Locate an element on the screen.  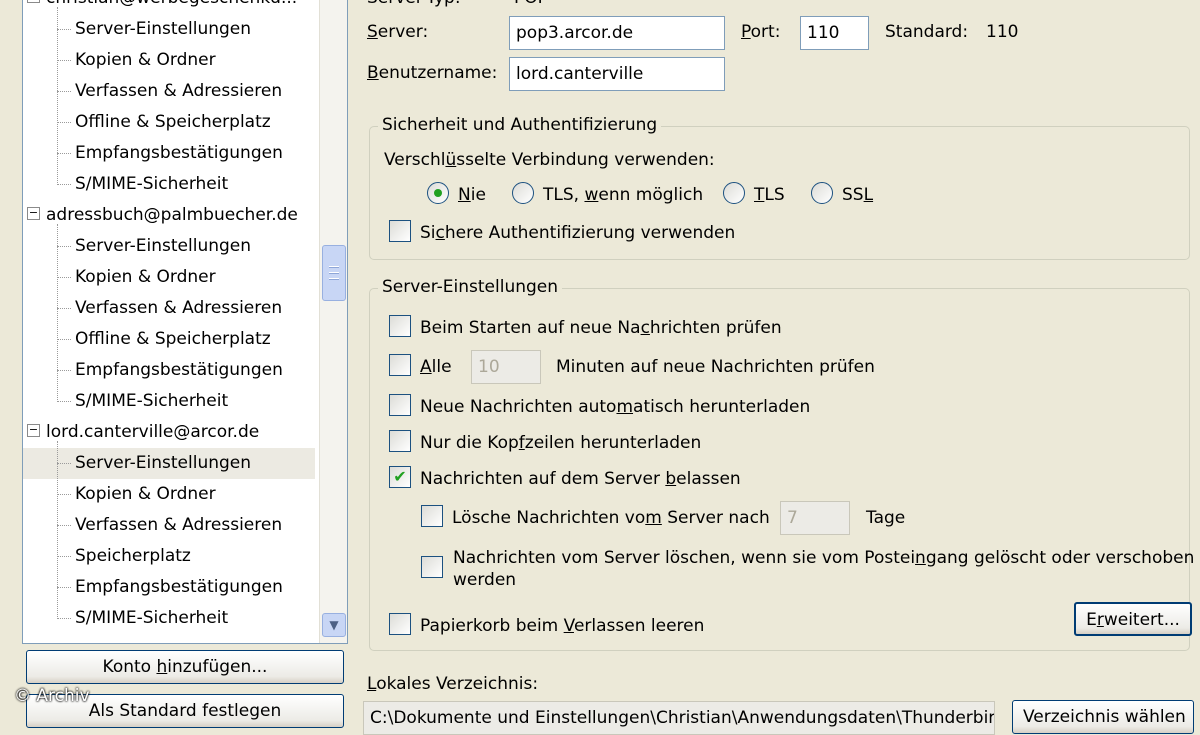
tree-settings-item: Speicherplatz is located at coordinates (169, 556).